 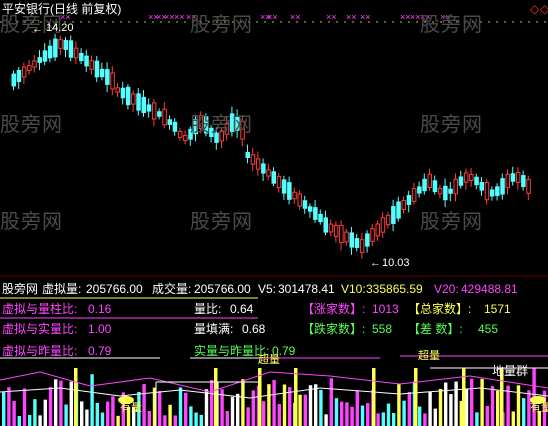 I want to click on brand-label: 股旁网, so click(x=20, y=289).